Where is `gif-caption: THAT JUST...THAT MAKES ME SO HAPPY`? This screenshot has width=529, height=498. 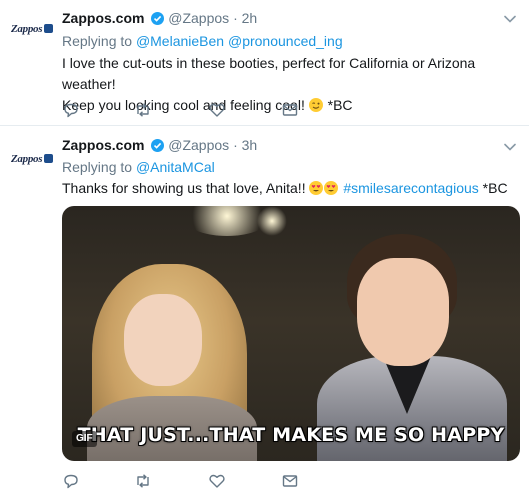 gif-caption: THAT JUST...THAT MAKES ME SO HAPPY is located at coordinates (291, 435).